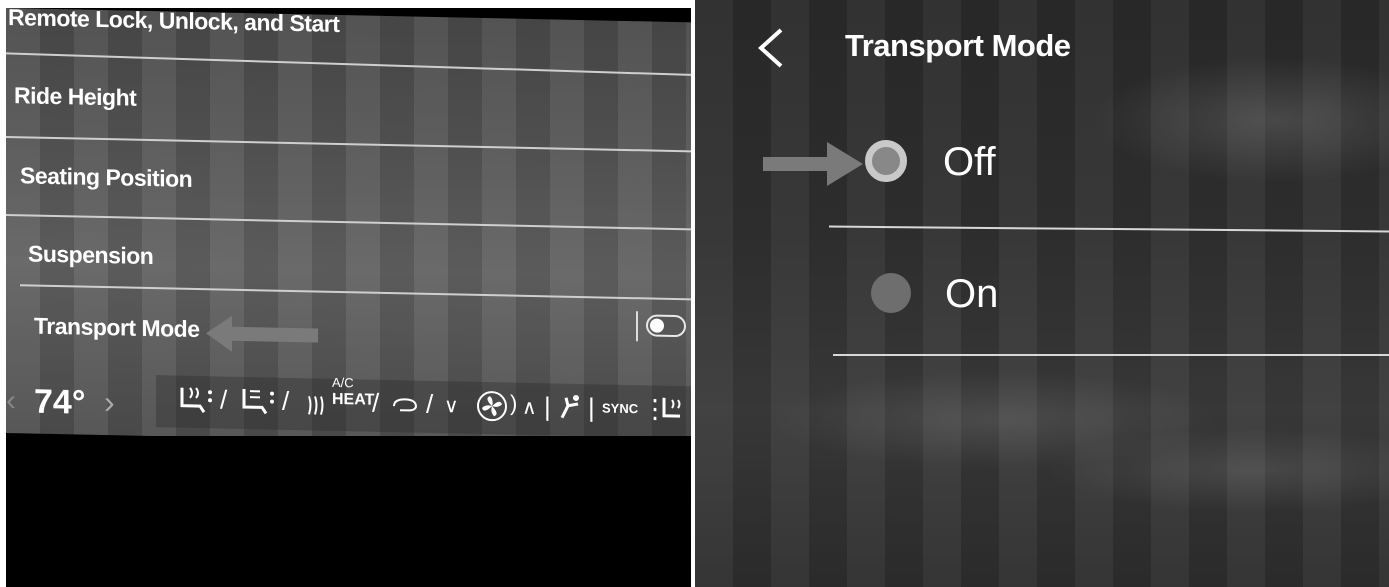 The image size is (1389, 587). I want to click on radio-unselected-icon, so click(891, 293).